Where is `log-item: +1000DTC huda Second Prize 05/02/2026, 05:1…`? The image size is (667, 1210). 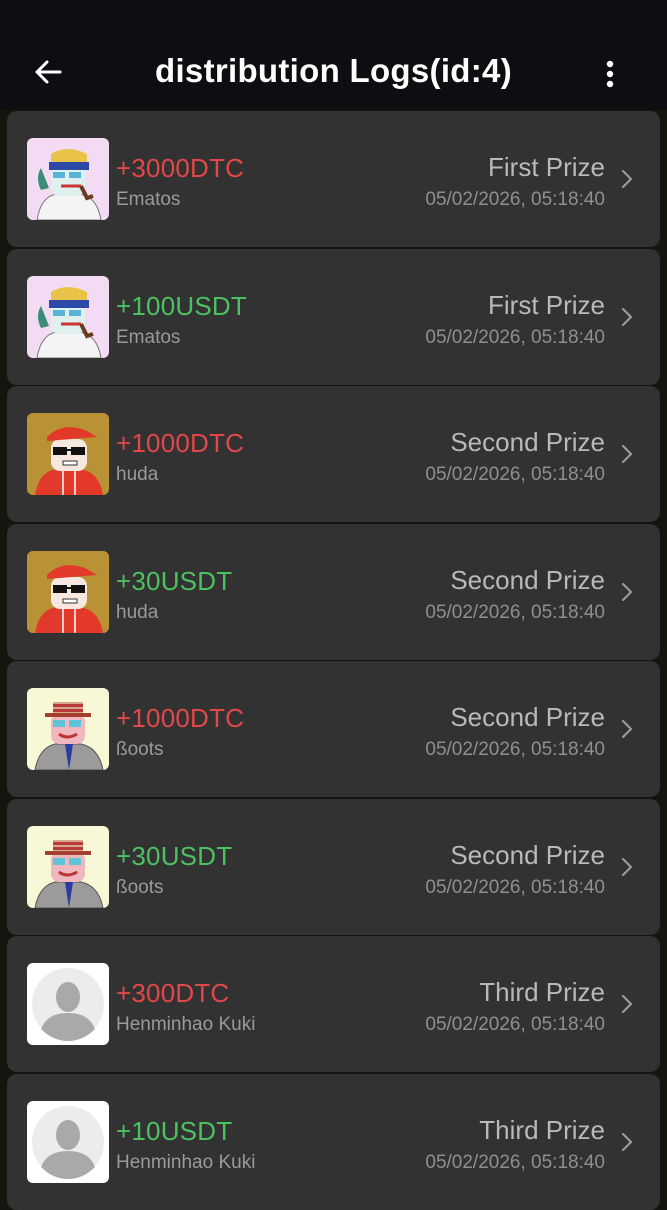
log-item: +1000DTC huda Second Prize 05/02/2026, 05:1… is located at coordinates (333, 454).